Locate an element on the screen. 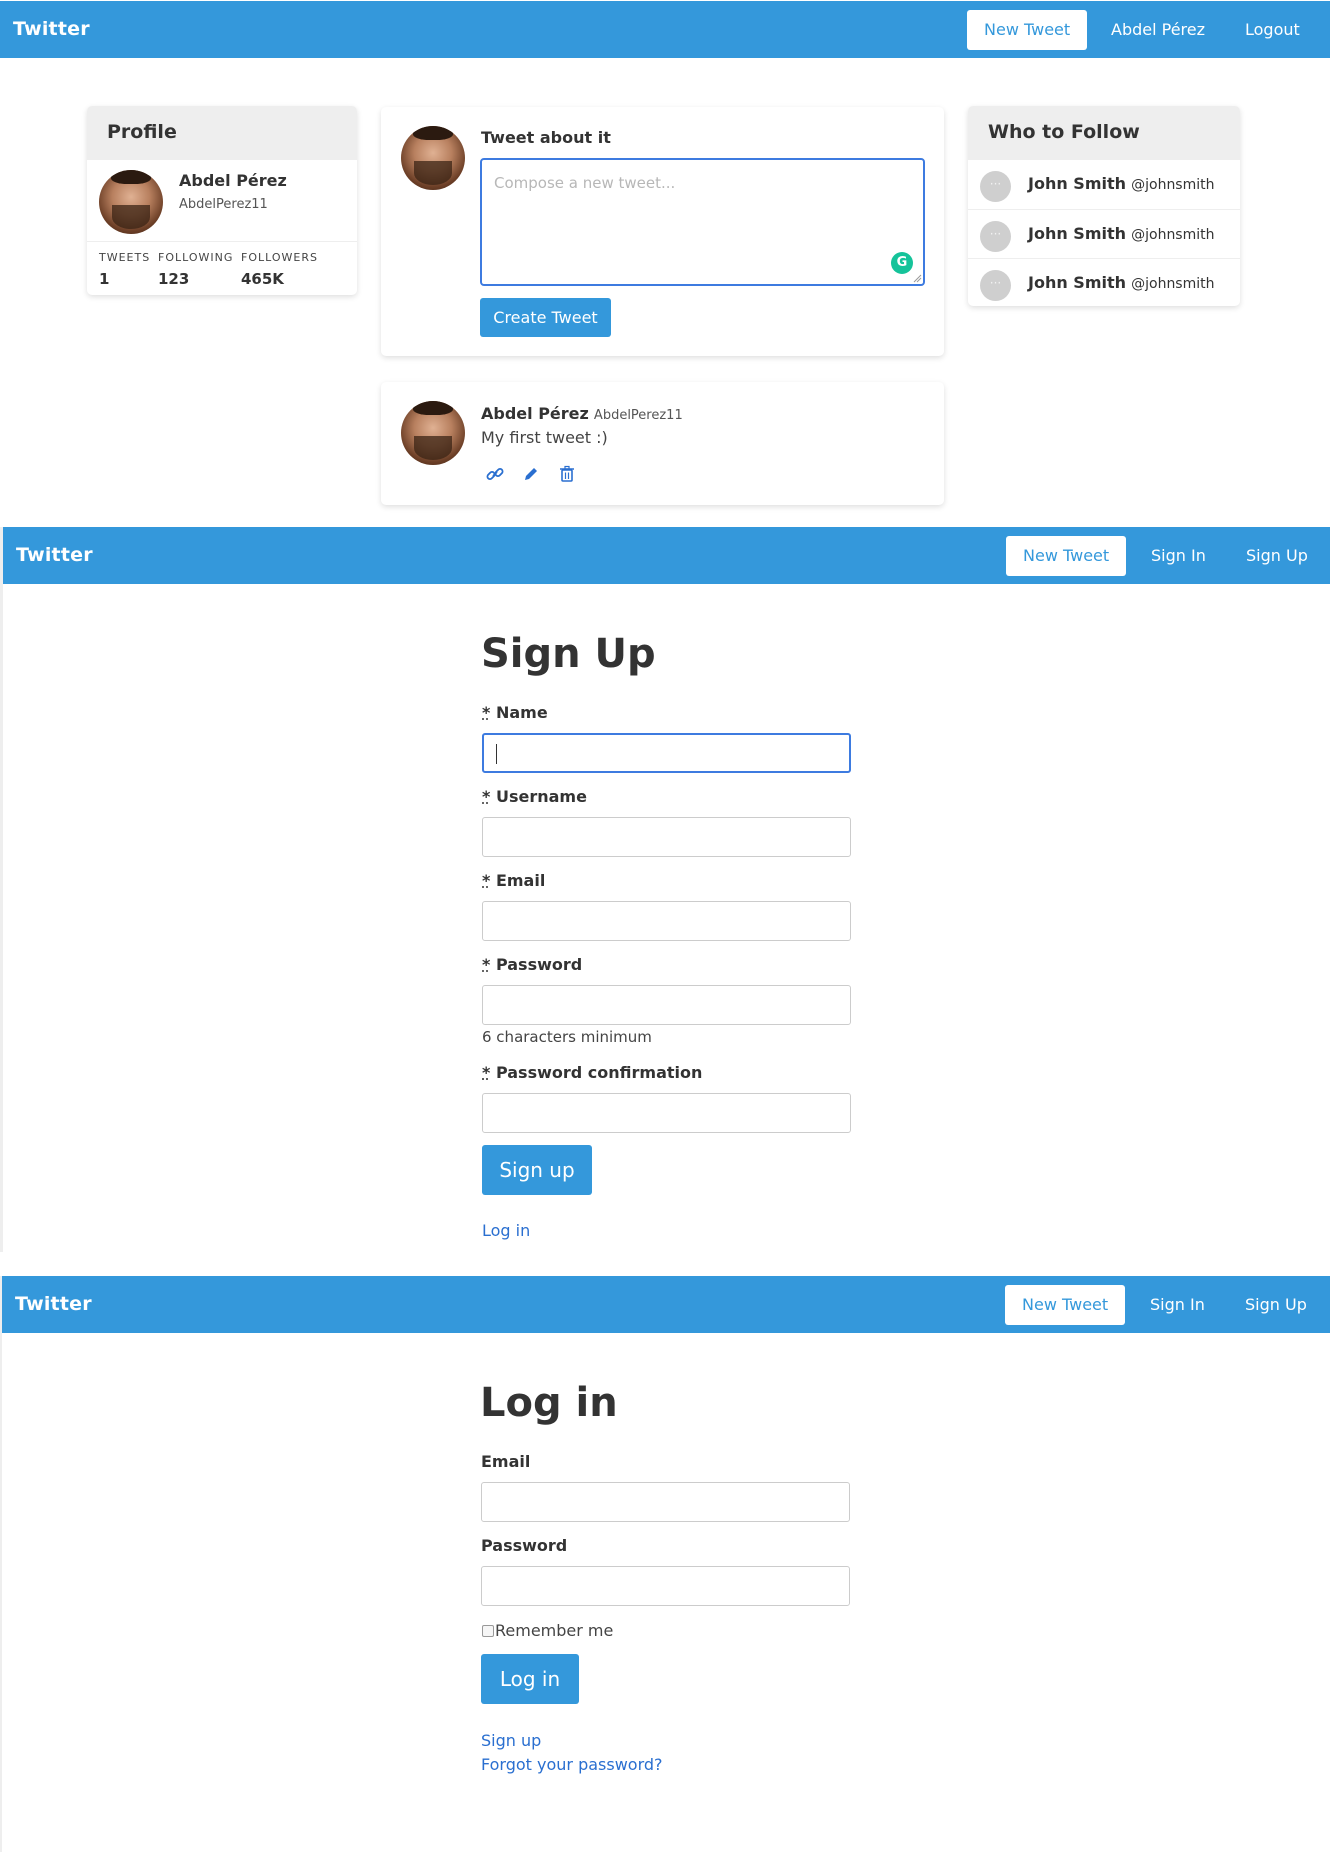 Image resolution: width=1330 pixels, height=1852 pixels. nav-user-link: Abdel Pérez is located at coordinates (1158, 30).